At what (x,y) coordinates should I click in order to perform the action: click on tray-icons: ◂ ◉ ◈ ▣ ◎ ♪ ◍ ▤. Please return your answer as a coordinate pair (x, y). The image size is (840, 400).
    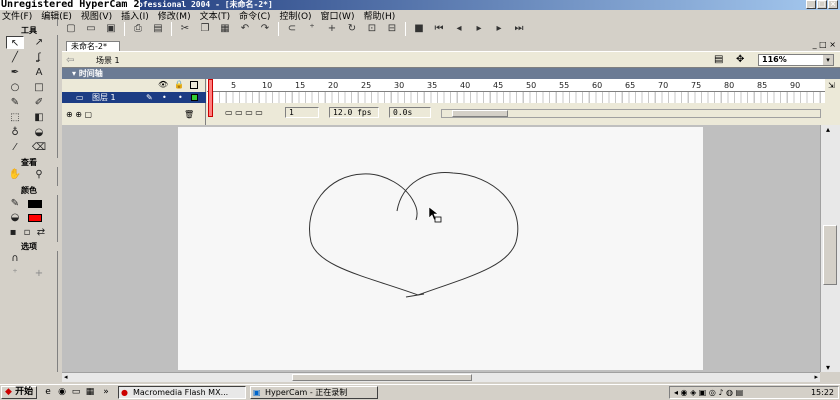
    Looking at the image, I should click on (708, 392).